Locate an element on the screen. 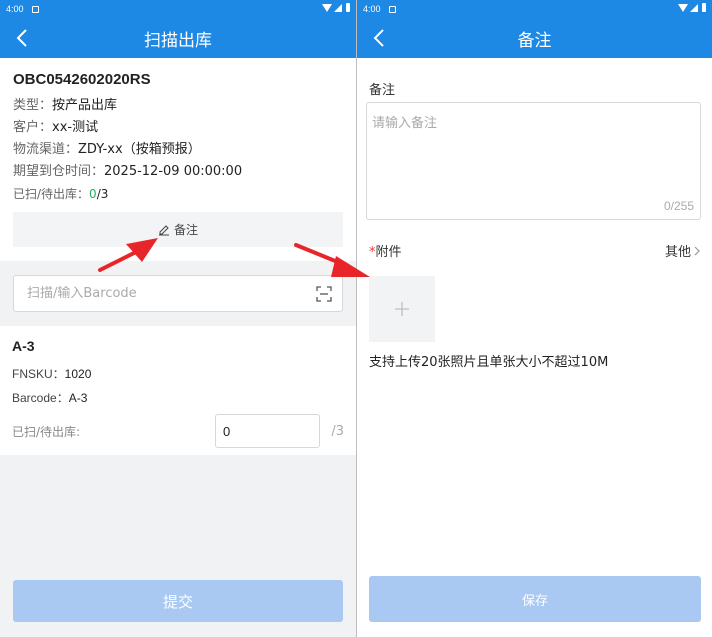  page-title: 扫描出库 is located at coordinates (178, 40).